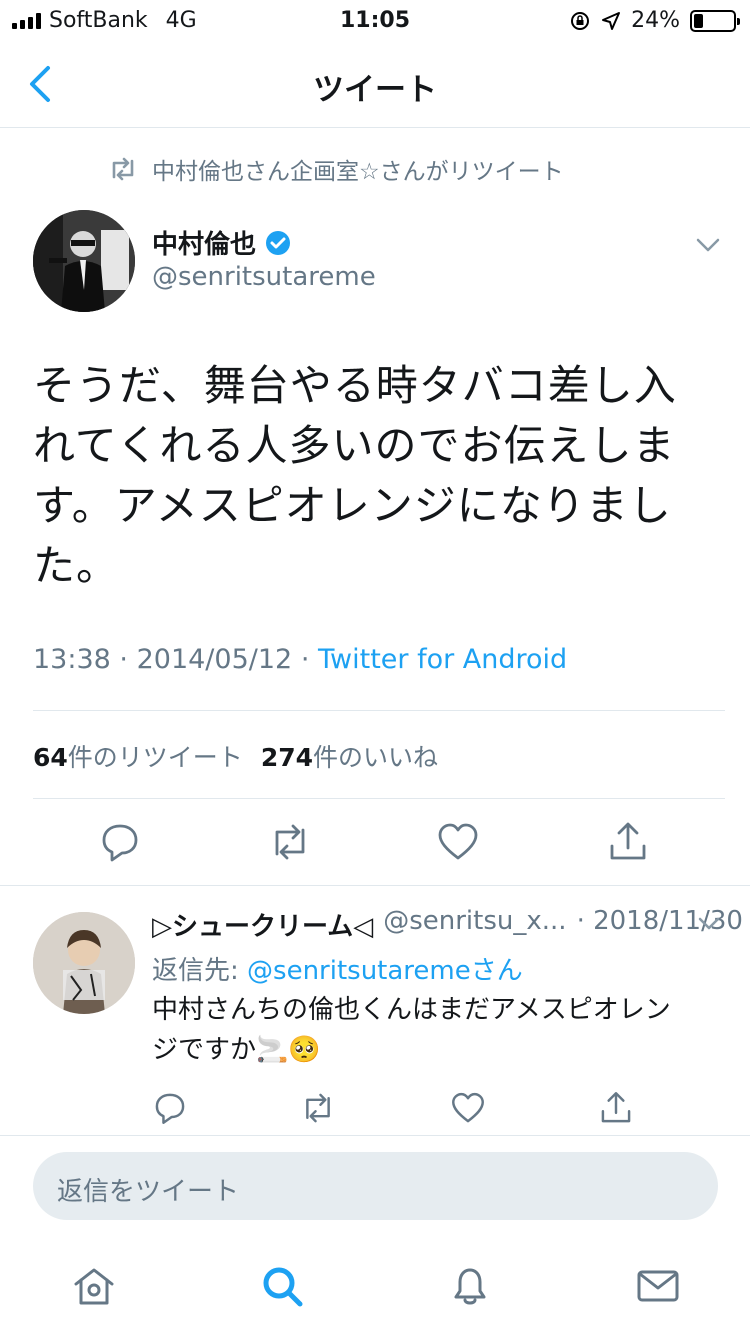 The image size is (750, 1334). What do you see at coordinates (50, 757) in the screenshot?
I see `retweets-count: 64` at bounding box center [50, 757].